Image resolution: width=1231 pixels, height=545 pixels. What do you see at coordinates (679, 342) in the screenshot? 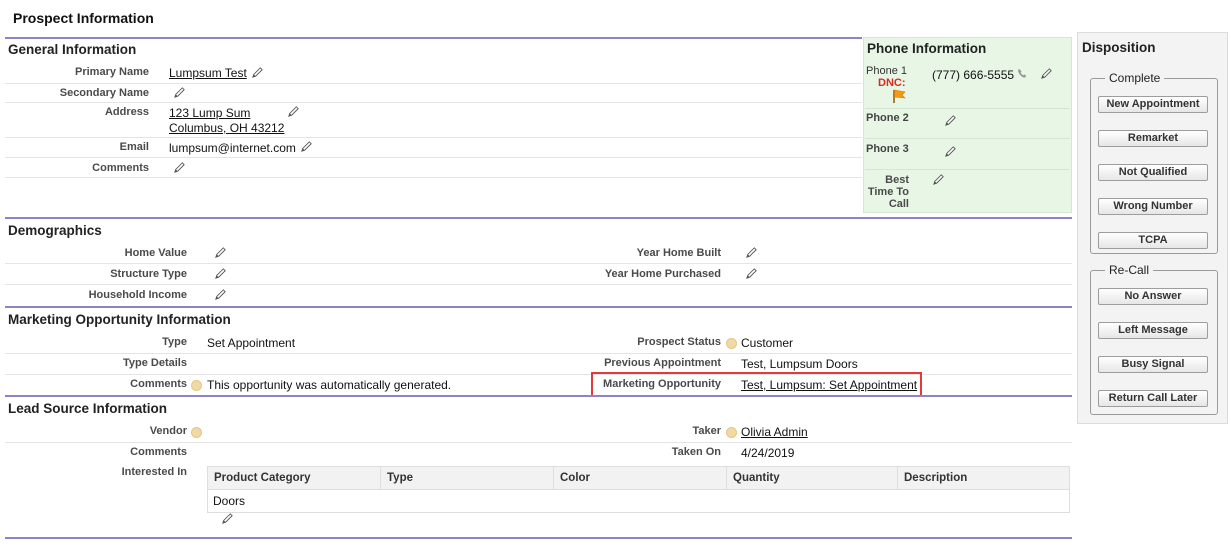
I see `prospect-status-label: Prospect Status` at bounding box center [679, 342].